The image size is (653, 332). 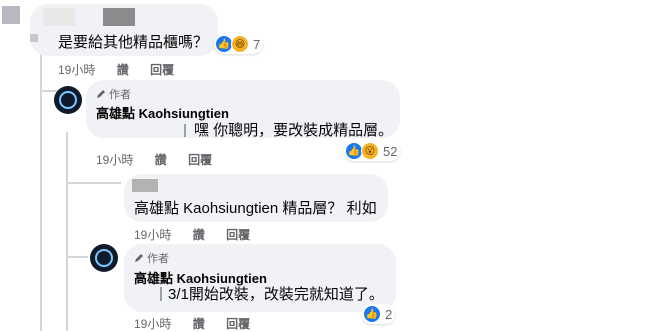 What do you see at coordinates (238, 234) in the screenshot?
I see `reply-button-3: 回覆` at bounding box center [238, 234].